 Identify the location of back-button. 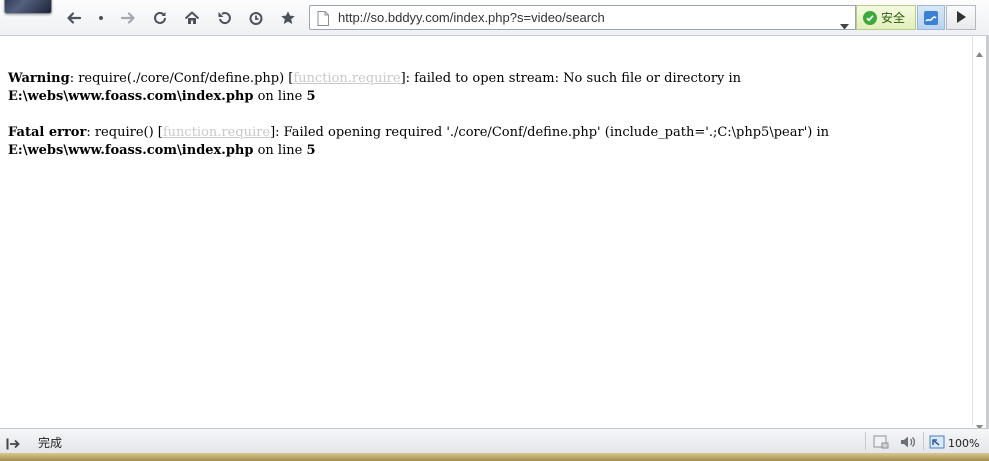
(74, 18).